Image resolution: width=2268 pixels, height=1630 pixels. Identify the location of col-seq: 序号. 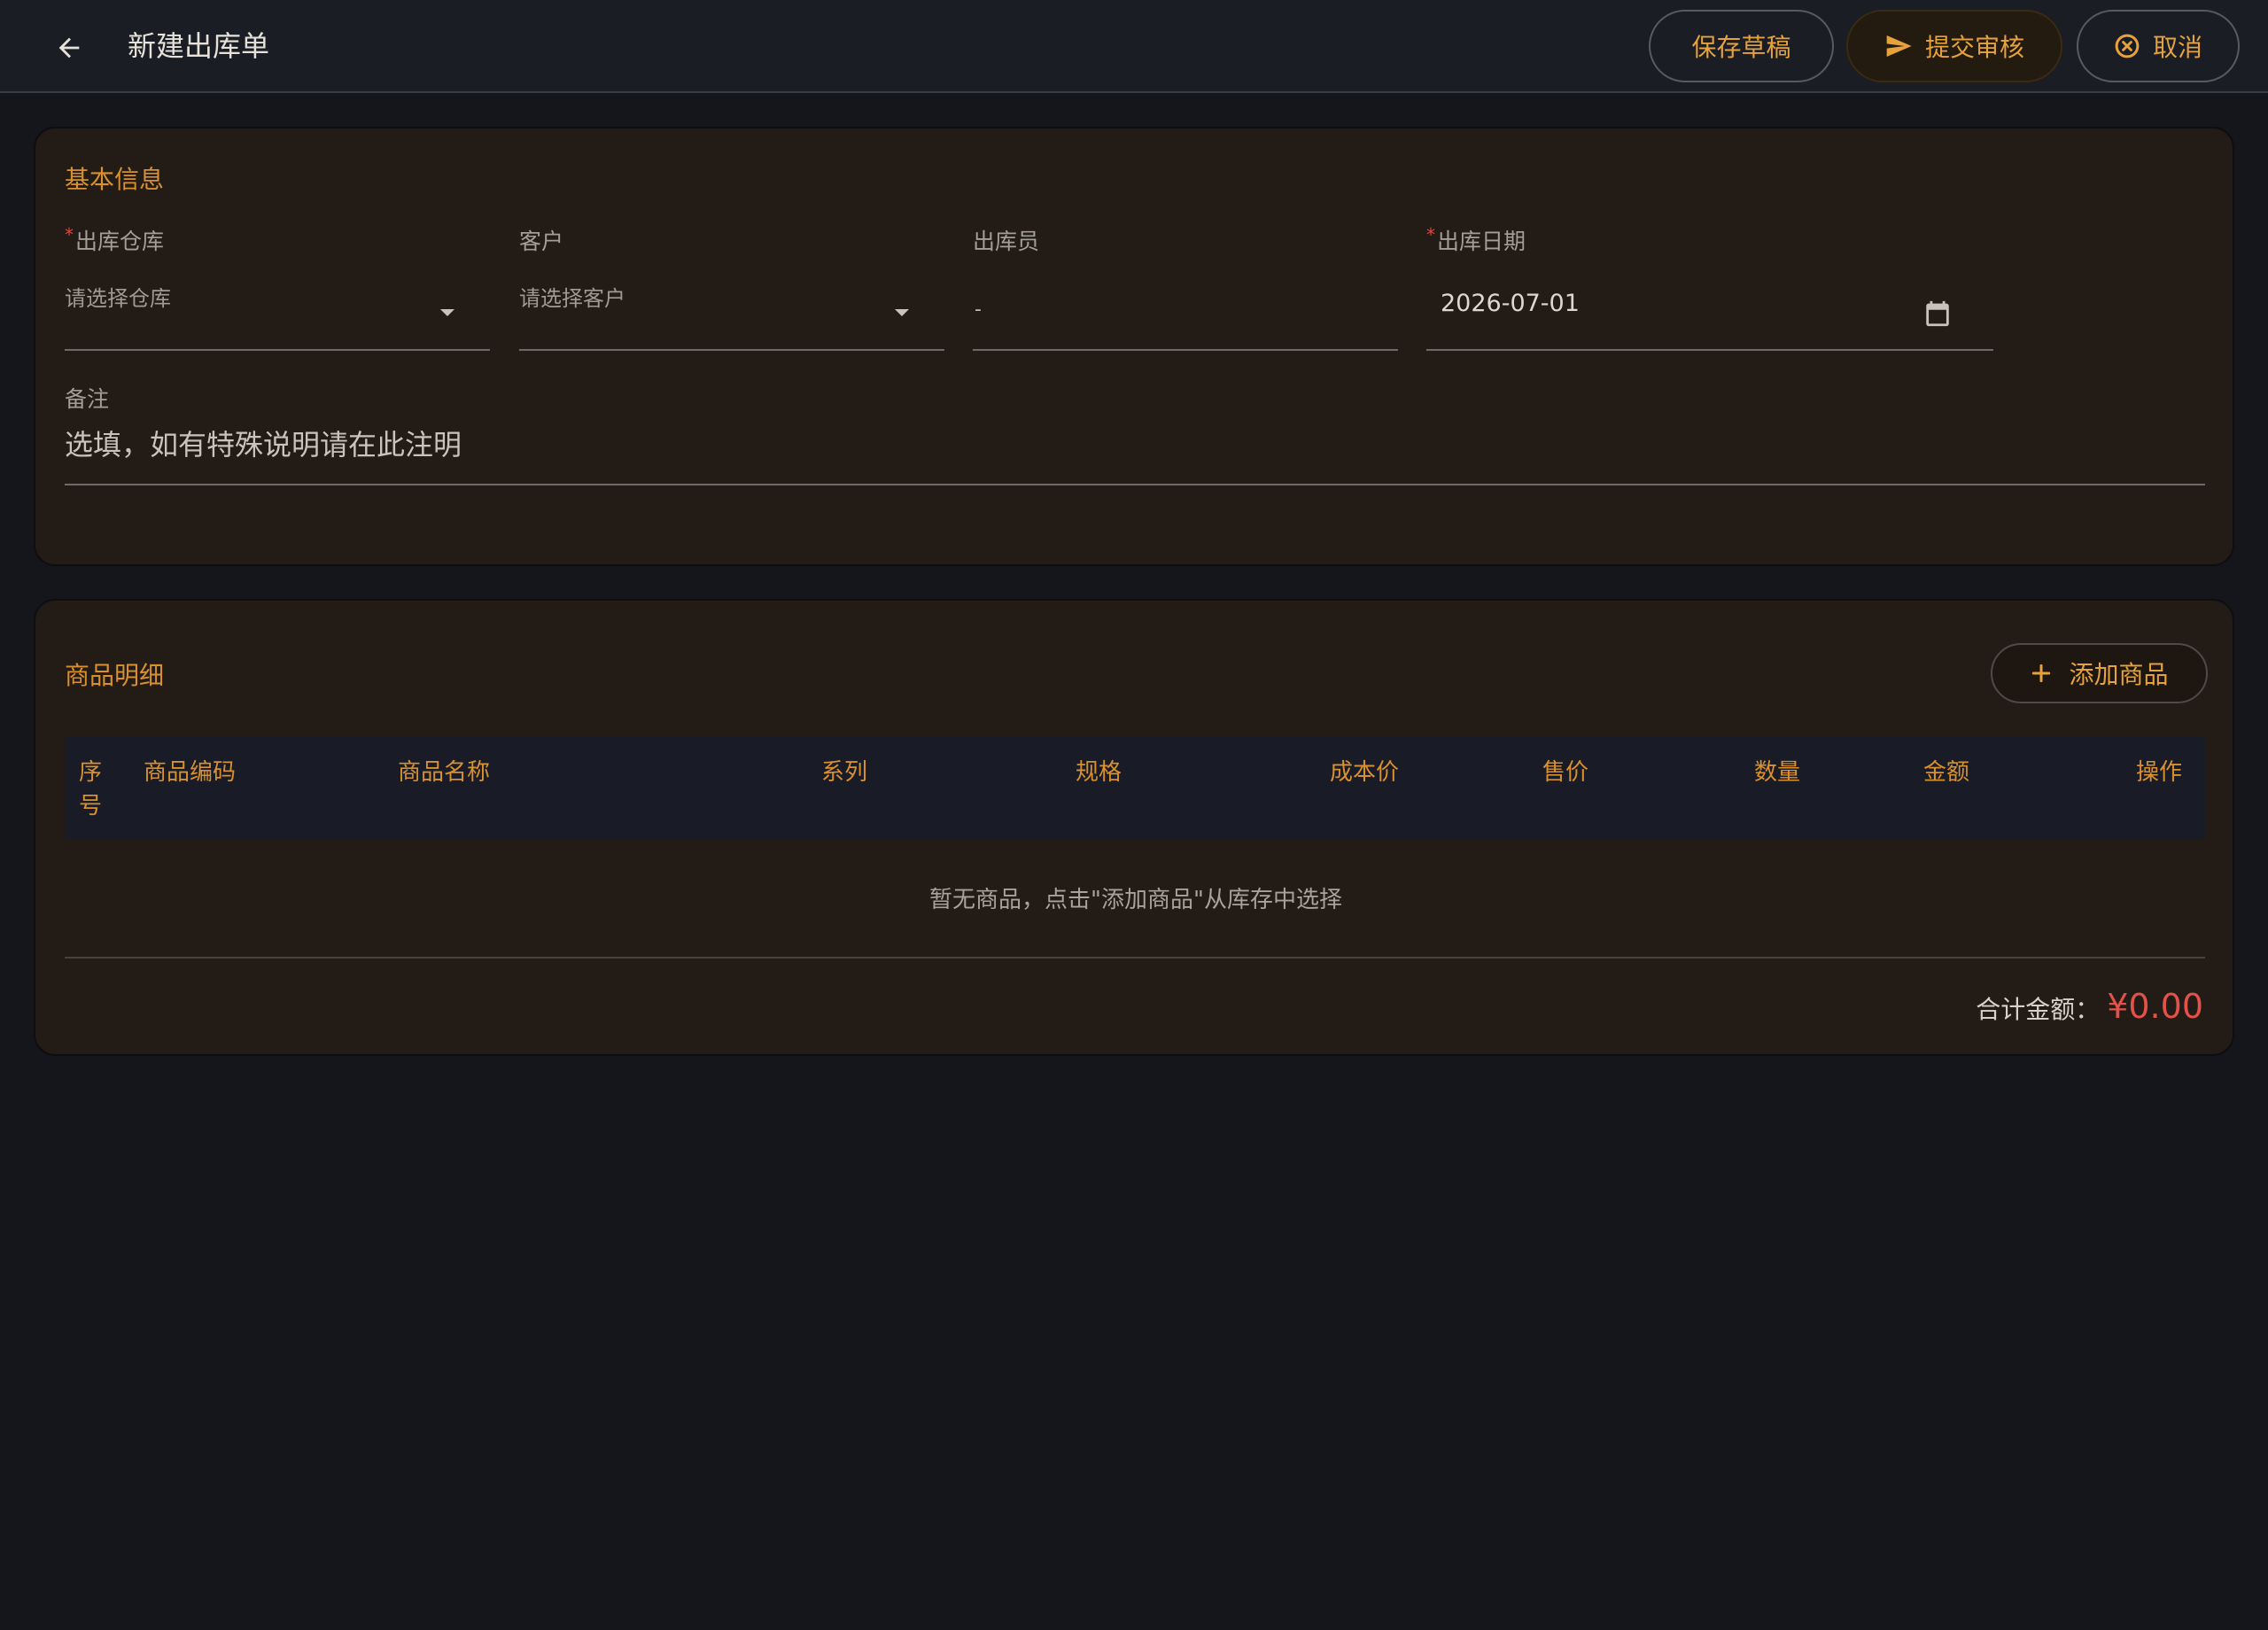
(91, 789).